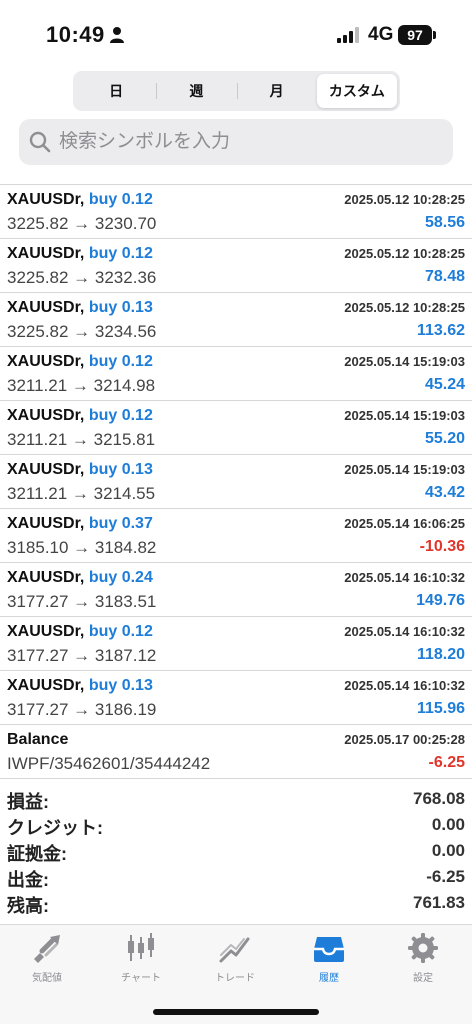 This screenshot has width=472, height=1024. Describe the element at coordinates (329, 949) in the screenshot. I see `history-icon` at that location.